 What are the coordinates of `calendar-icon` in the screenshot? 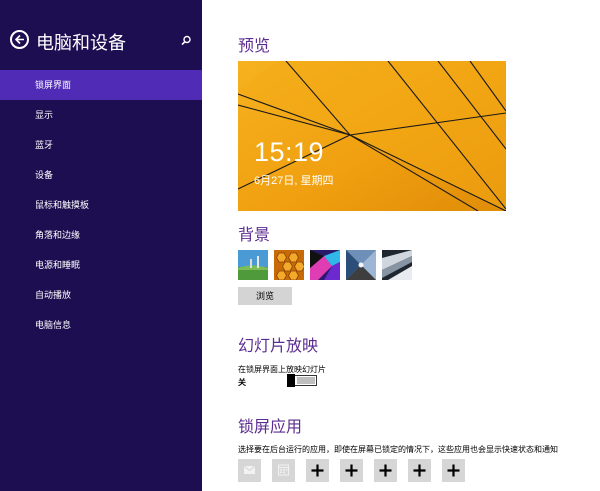 It's located at (283, 470).